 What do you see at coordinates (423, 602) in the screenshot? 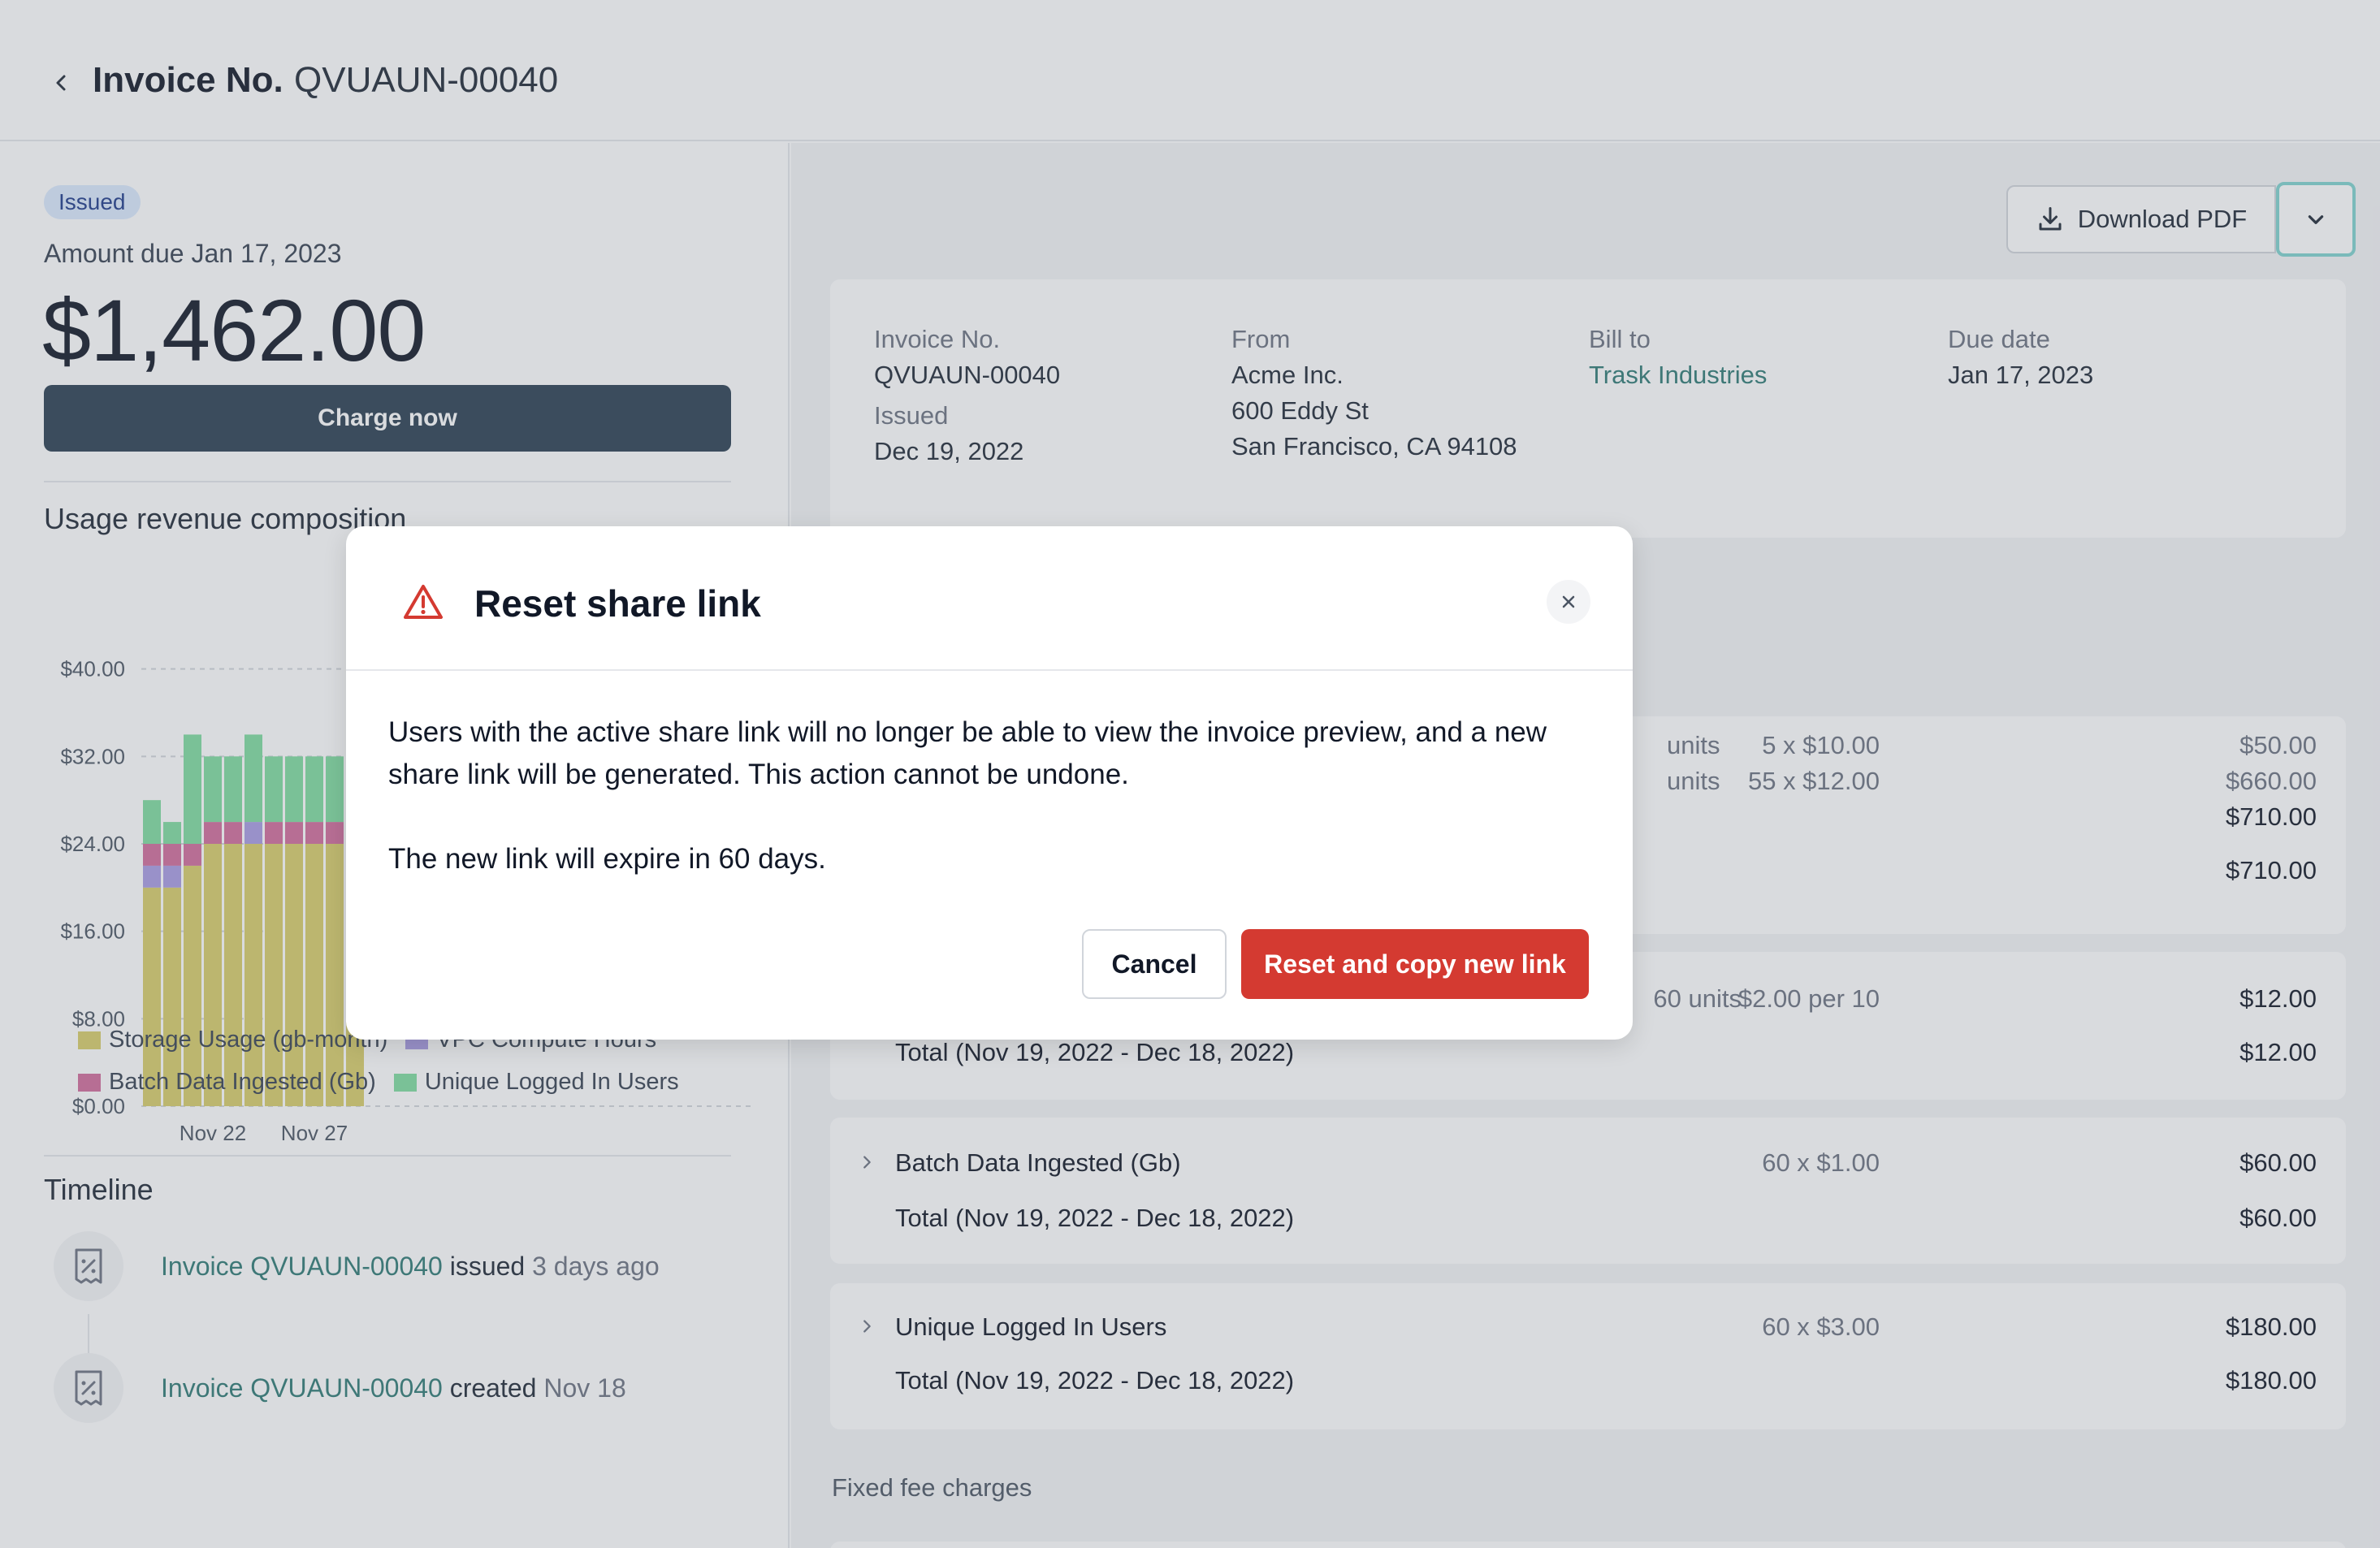
I see `warning-icon` at bounding box center [423, 602].